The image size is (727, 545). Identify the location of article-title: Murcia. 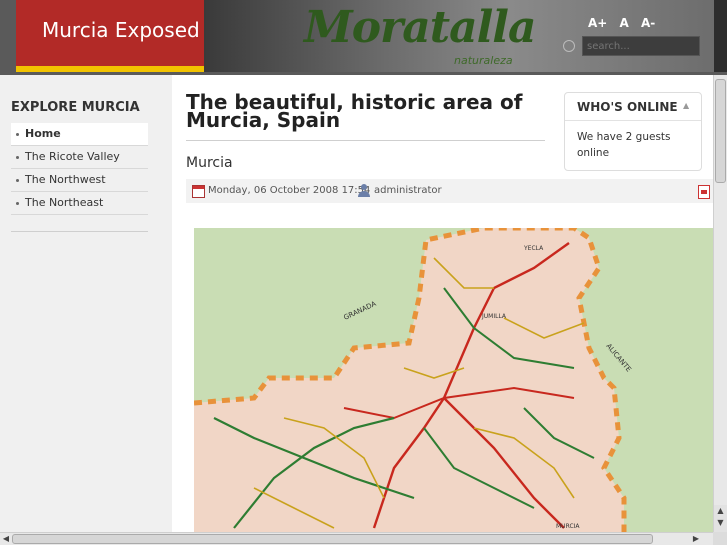
(209, 163).